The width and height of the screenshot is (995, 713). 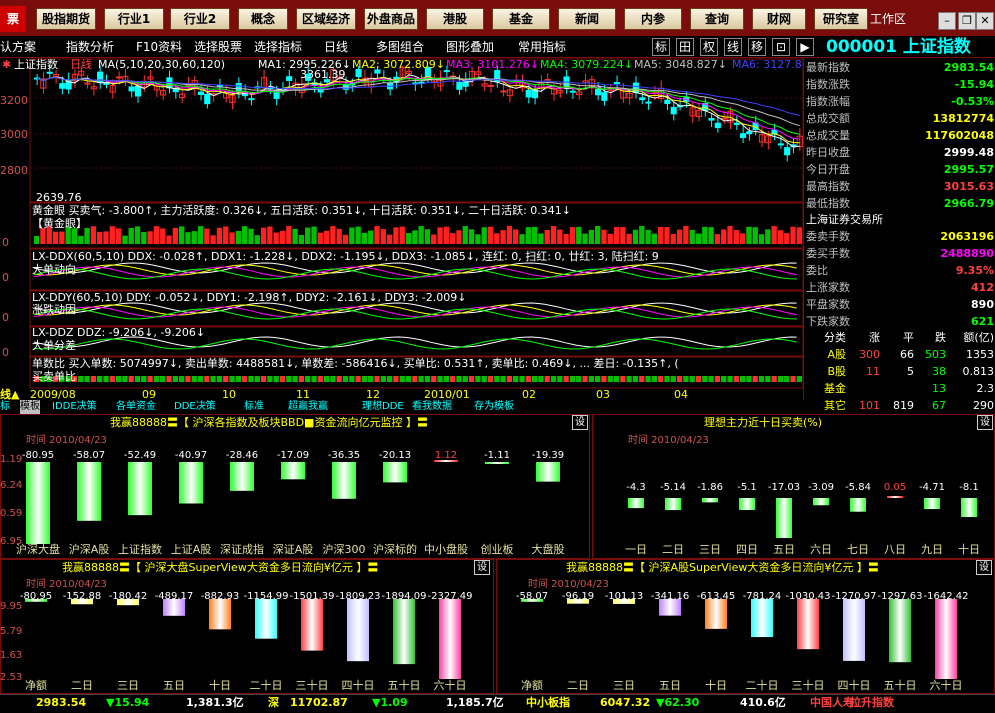 What do you see at coordinates (779, 19) in the screenshot?
I see `nav-button: 财网` at bounding box center [779, 19].